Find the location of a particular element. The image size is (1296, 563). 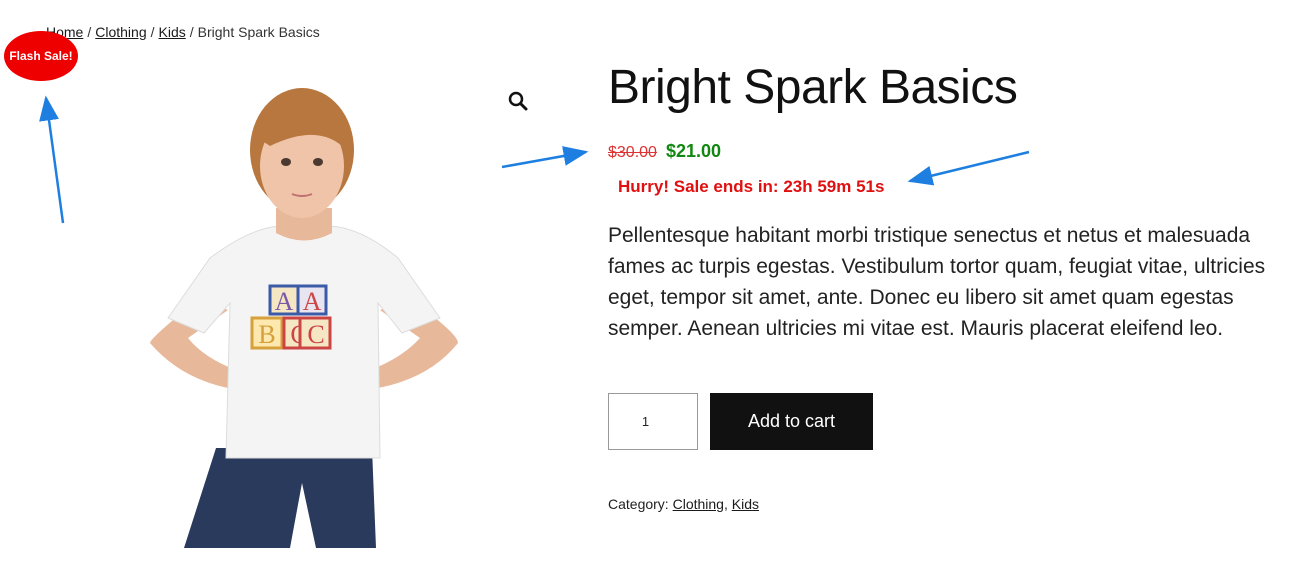

search-icon is located at coordinates (518, 101).